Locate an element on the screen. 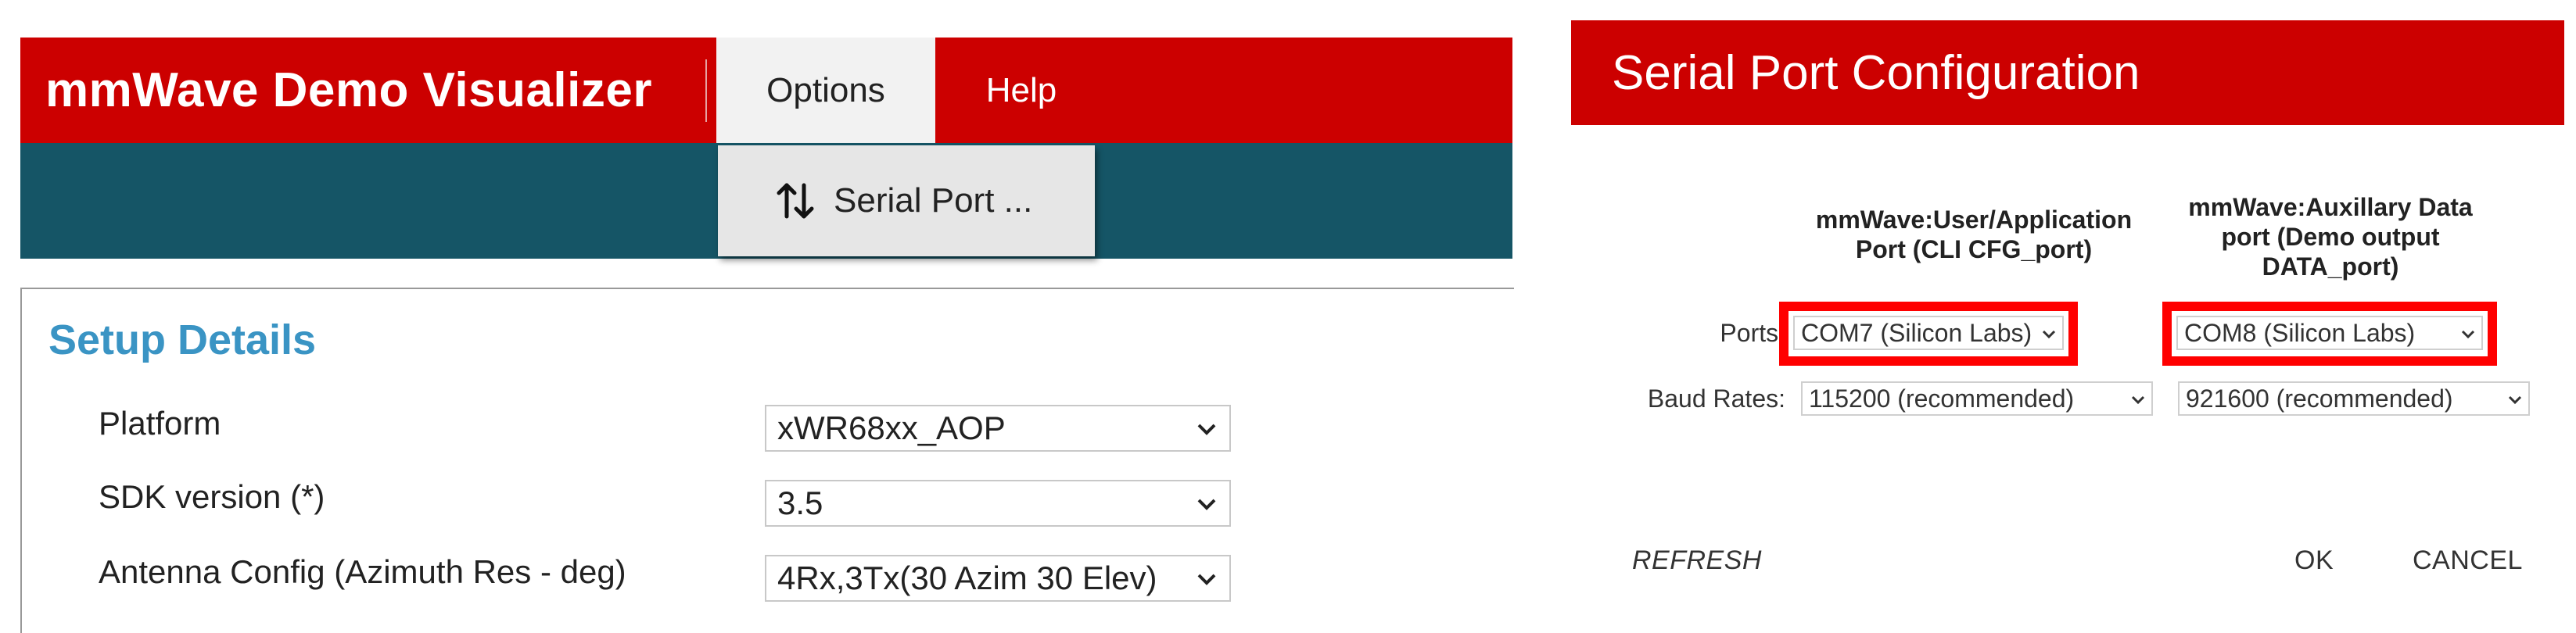 The height and width of the screenshot is (633, 2576). sdk-version-select: 3.5 is located at coordinates (998, 503).